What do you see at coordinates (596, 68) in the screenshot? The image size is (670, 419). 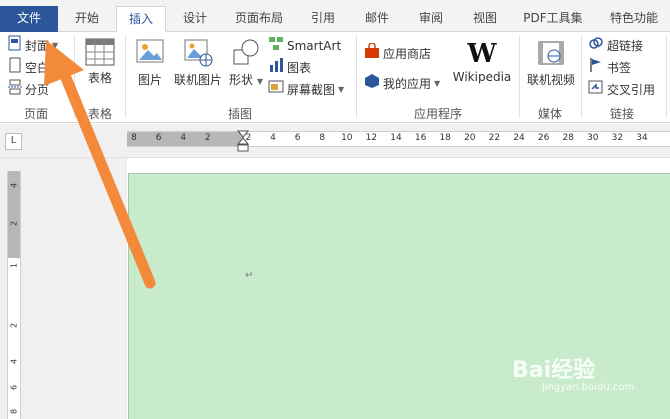 I see `bookmark-icon` at bounding box center [596, 68].